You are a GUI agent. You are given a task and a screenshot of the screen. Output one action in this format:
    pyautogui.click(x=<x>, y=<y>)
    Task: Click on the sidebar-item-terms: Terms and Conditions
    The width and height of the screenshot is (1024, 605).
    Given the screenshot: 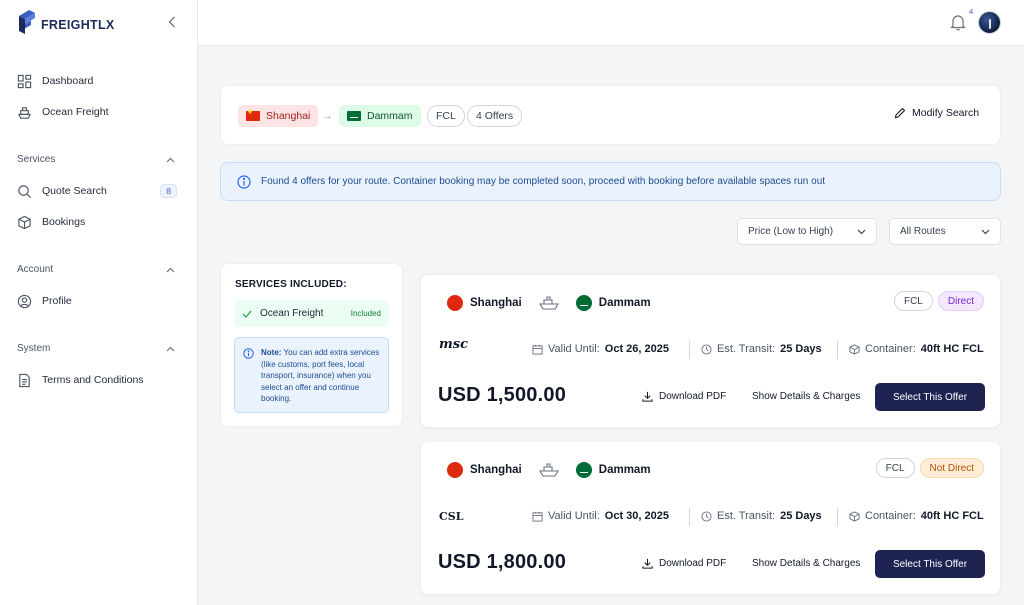 What is the action you would take?
    pyautogui.click(x=97, y=380)
    